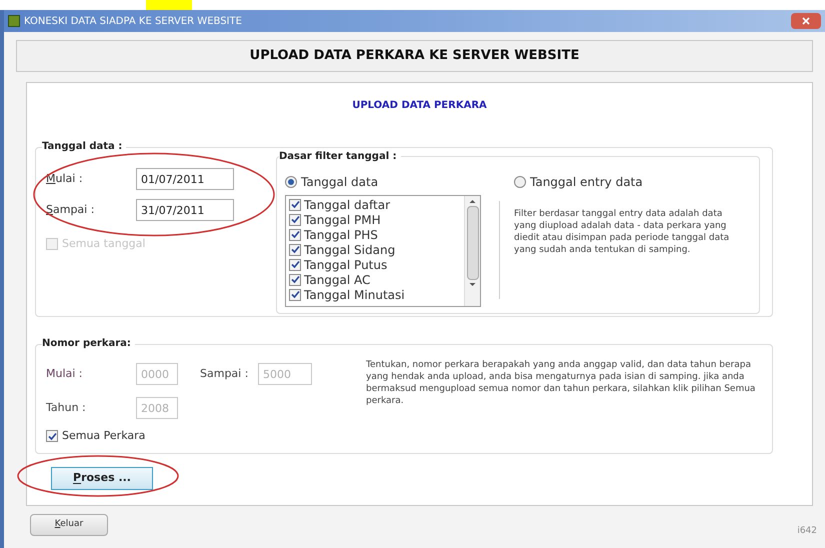  I want to click on group-legend: Dasar filter tanggal :, so click(340, 156).